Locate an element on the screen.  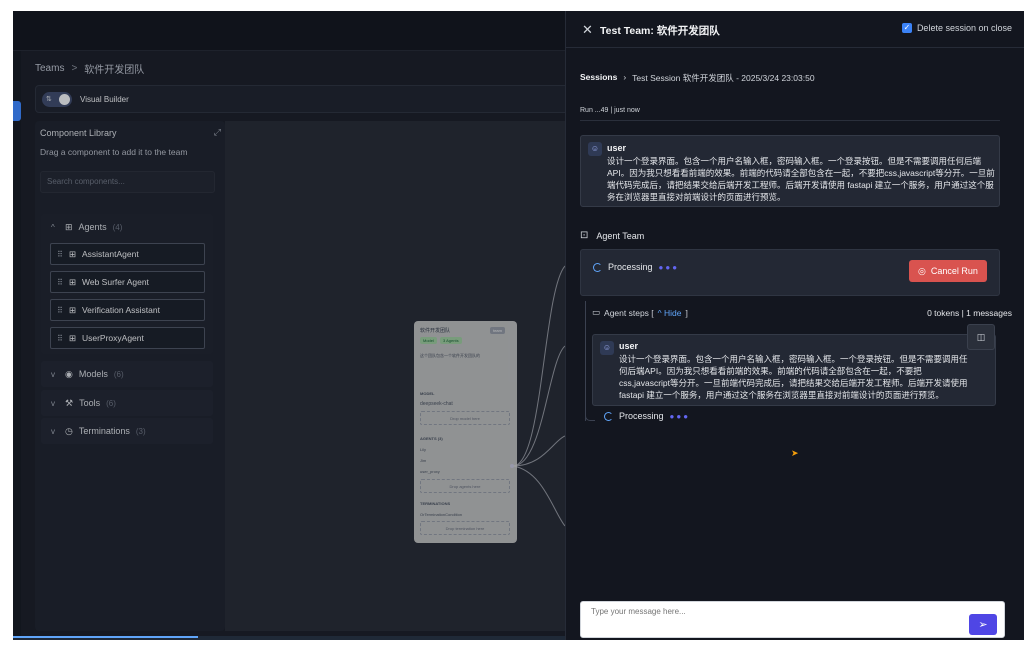
steps-connector is located at coordinates (585, 361).